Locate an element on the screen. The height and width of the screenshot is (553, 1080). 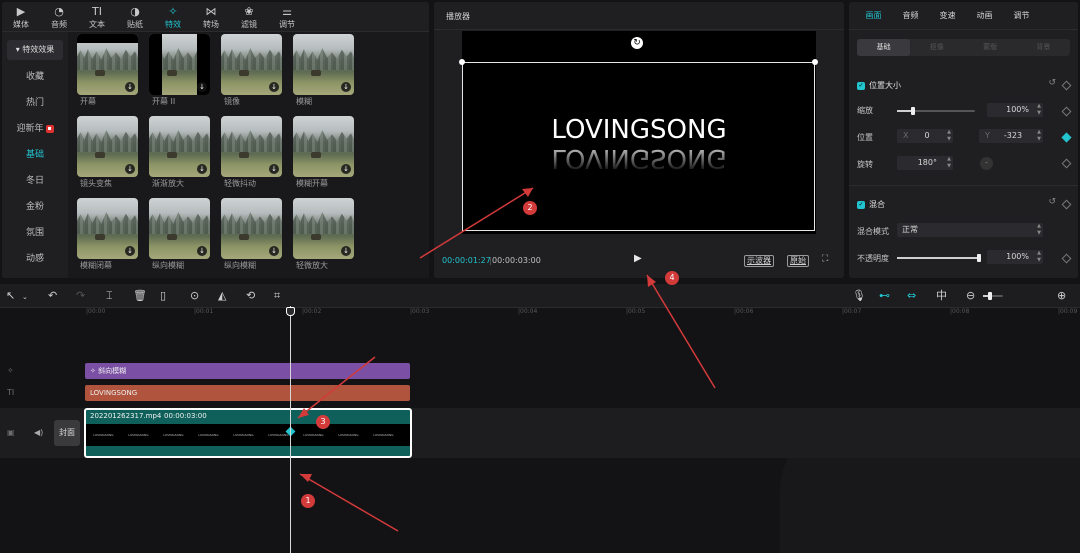
mirror-icon: ◭ is located at coordinates (222, 295).